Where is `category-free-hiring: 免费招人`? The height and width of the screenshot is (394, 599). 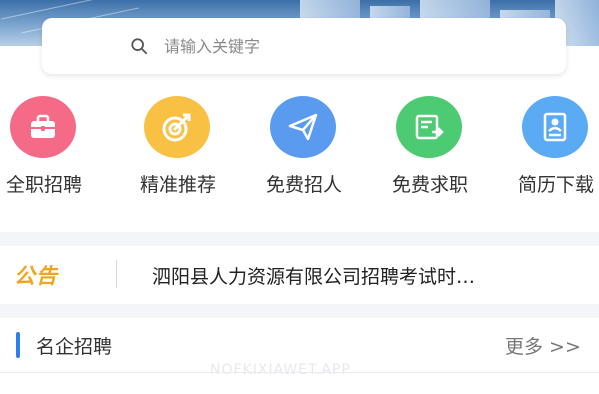
category-free-hiring: 免费招人 is located at coordinates (304, 148).